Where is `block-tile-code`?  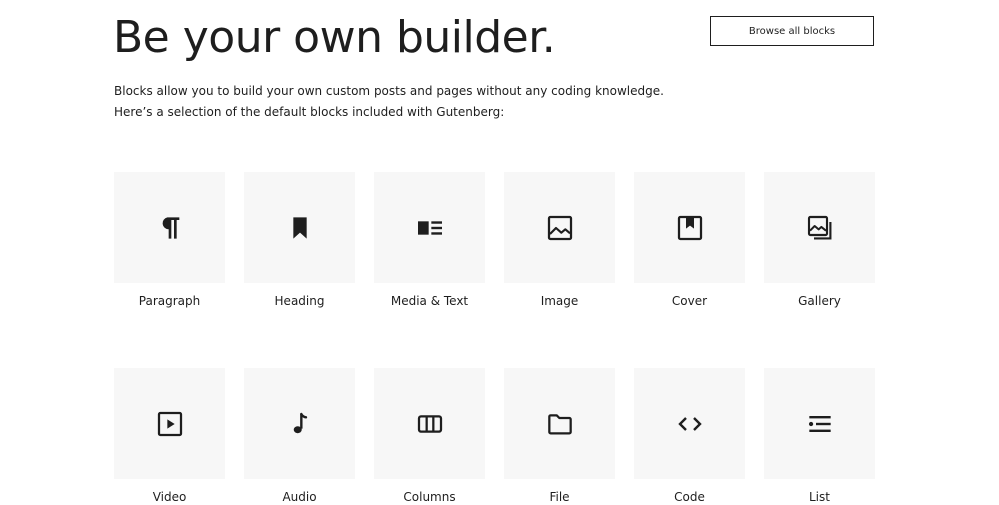 block-tile-code is located at coordinates (689, 423).